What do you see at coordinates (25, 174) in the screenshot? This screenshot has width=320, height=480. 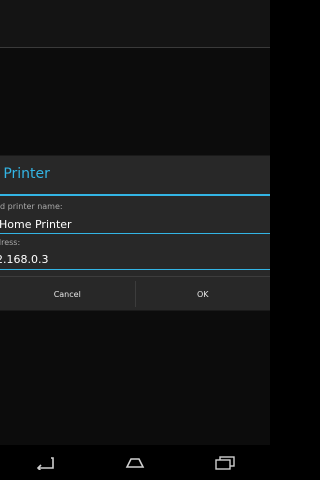 I see `dialog-title: d Printer` at bounding box center [25, 174].